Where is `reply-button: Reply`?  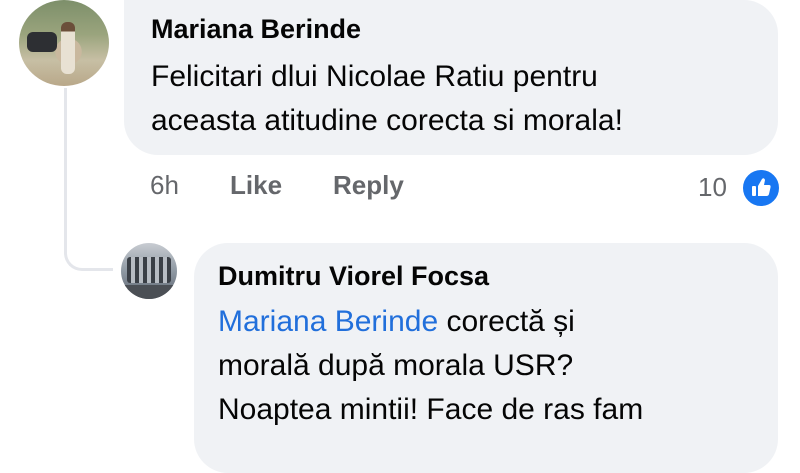
reply-button: Reply is located at coordinates (368, 185).